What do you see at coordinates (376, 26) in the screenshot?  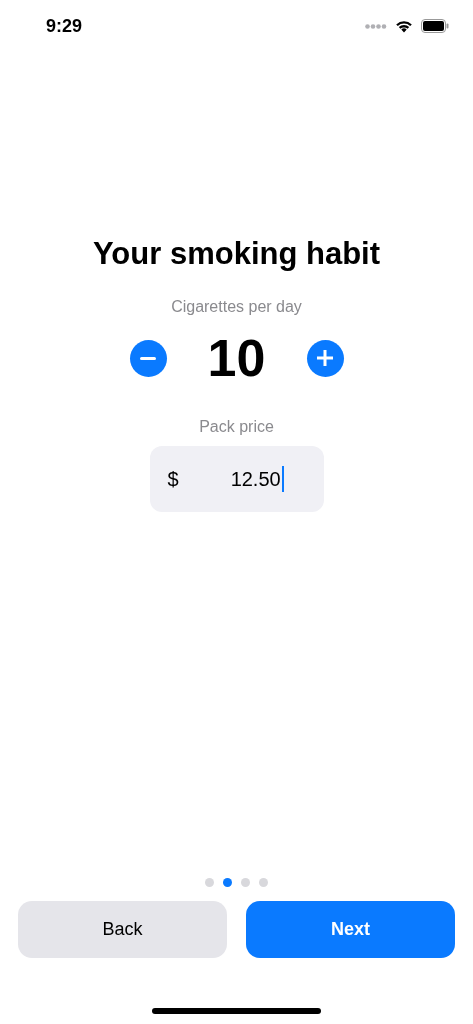 I see `signal-dots-icon` at bounding box center [376, 26].